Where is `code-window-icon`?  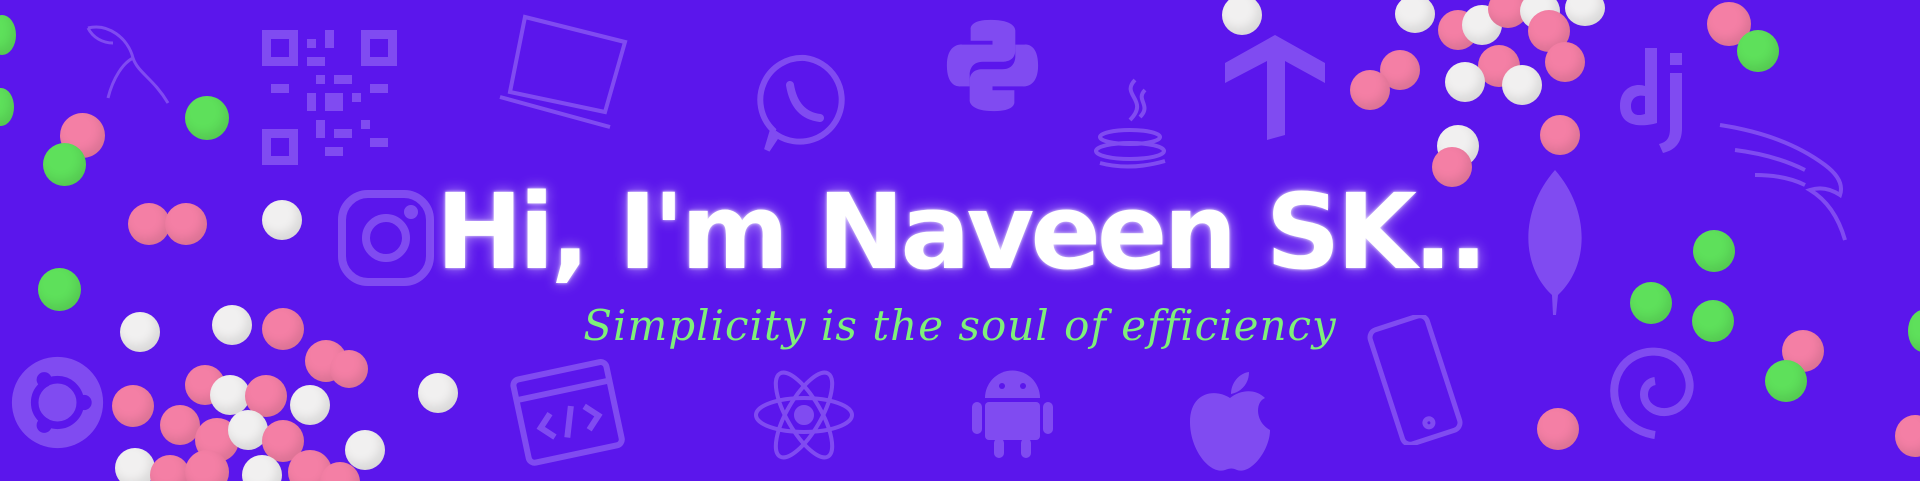
code-window-icon is located at coordinates (567, 412).